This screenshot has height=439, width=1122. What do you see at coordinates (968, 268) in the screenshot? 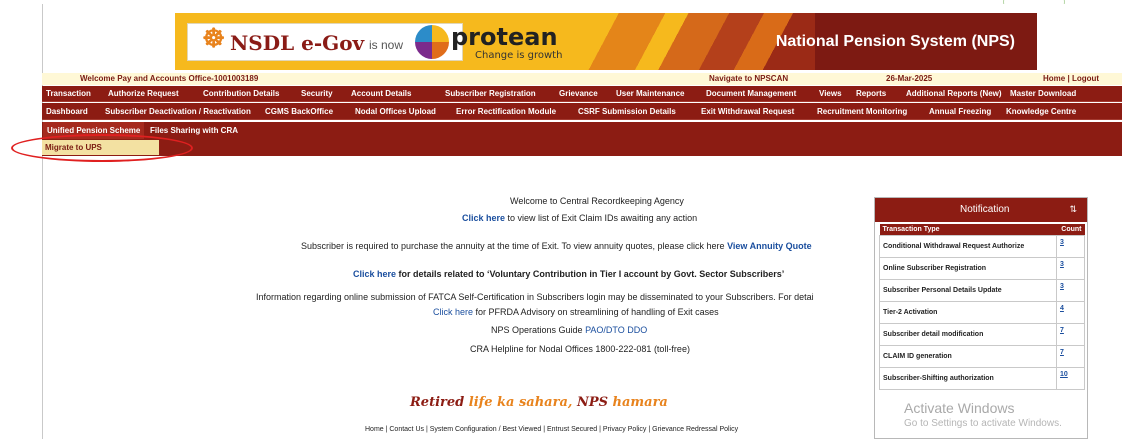
I see `transaction-type-cell: Online Subscriber Registration` at bounding box center [968, 268].